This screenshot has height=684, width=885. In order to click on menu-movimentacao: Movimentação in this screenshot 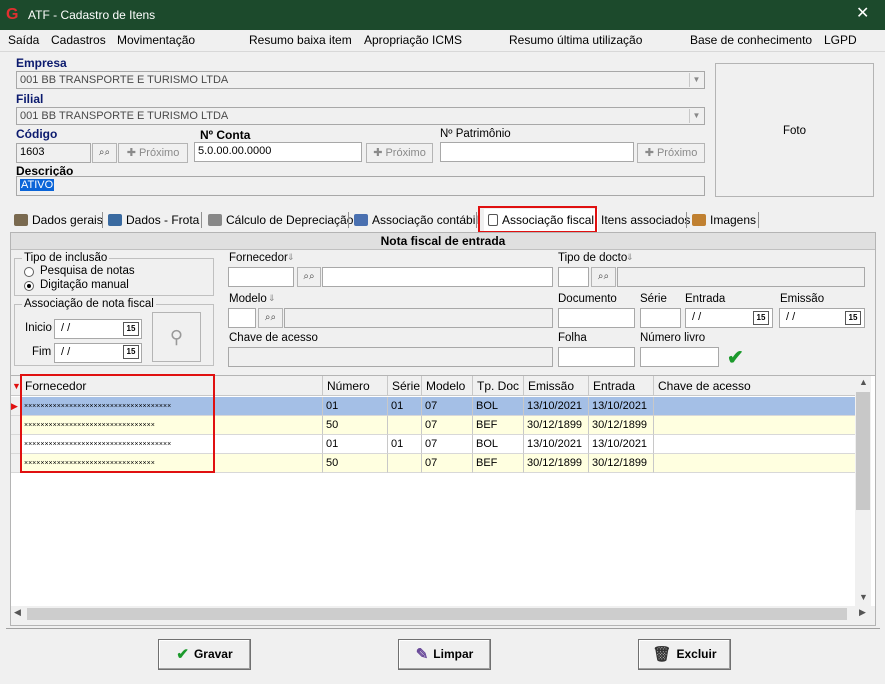, I will do `click(156, 40)`.